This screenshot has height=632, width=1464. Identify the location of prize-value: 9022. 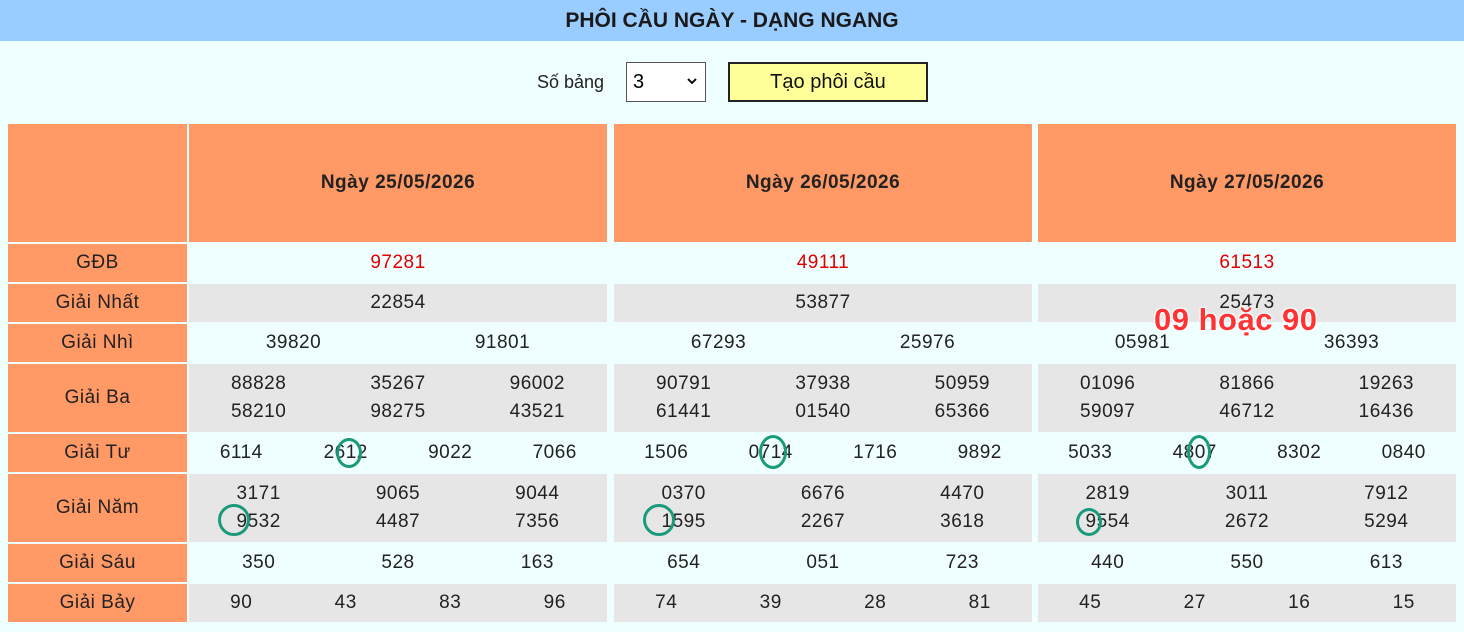
(450, 452).